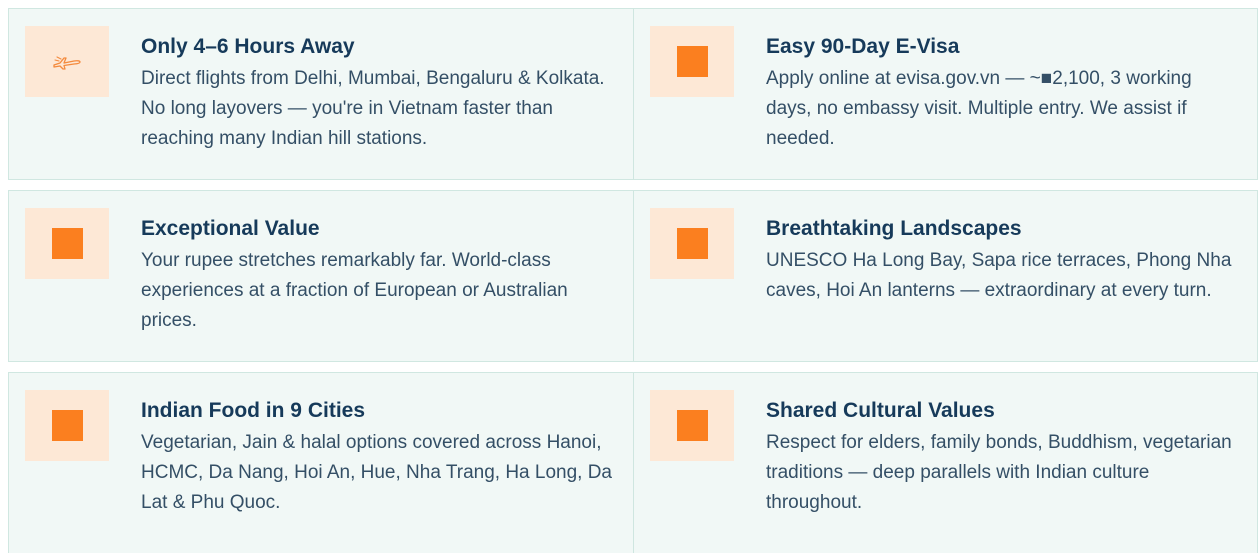 The width and height of the screenshot is (1258, 553). Describe the element at coordinates (253, 410) in the screenshot. I see `feature-title: Indian Food in 9 Cities` at that location.